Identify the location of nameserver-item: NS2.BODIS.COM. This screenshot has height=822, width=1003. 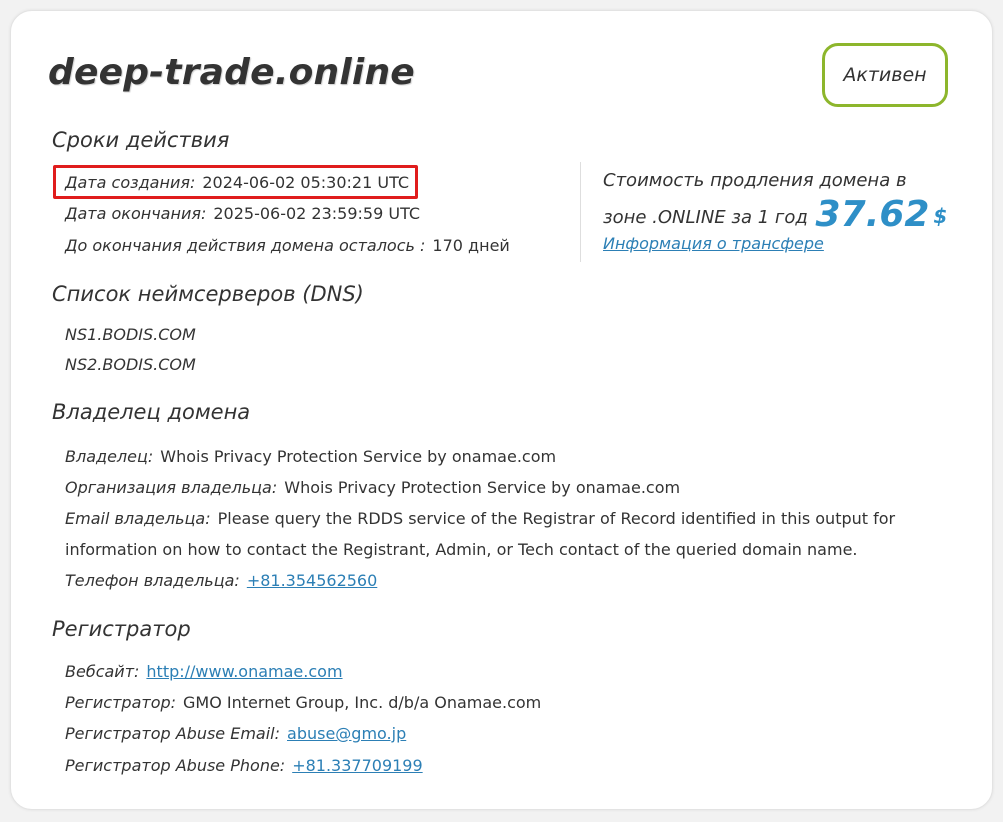
(130, 364).